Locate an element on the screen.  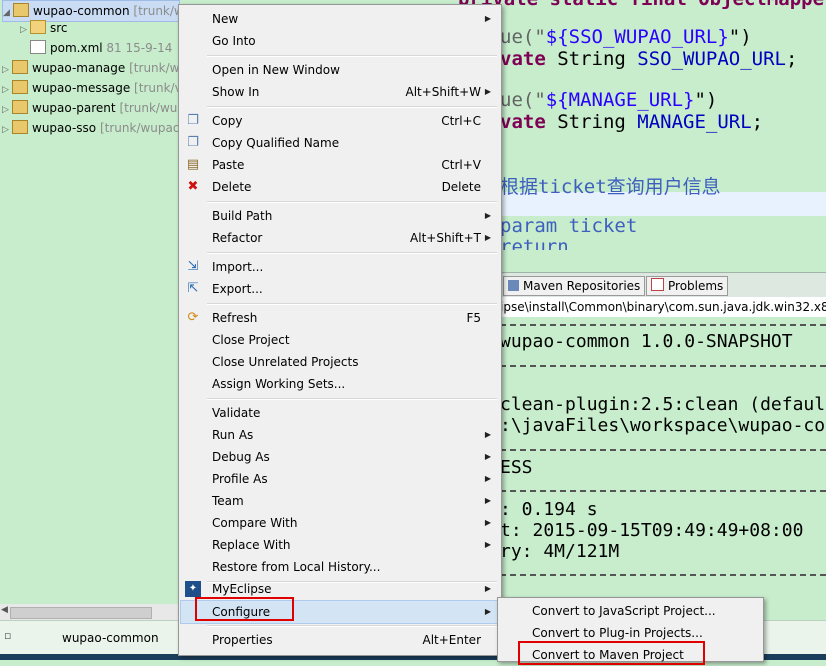
console-line: ESS is located at coordinates (516, 467).